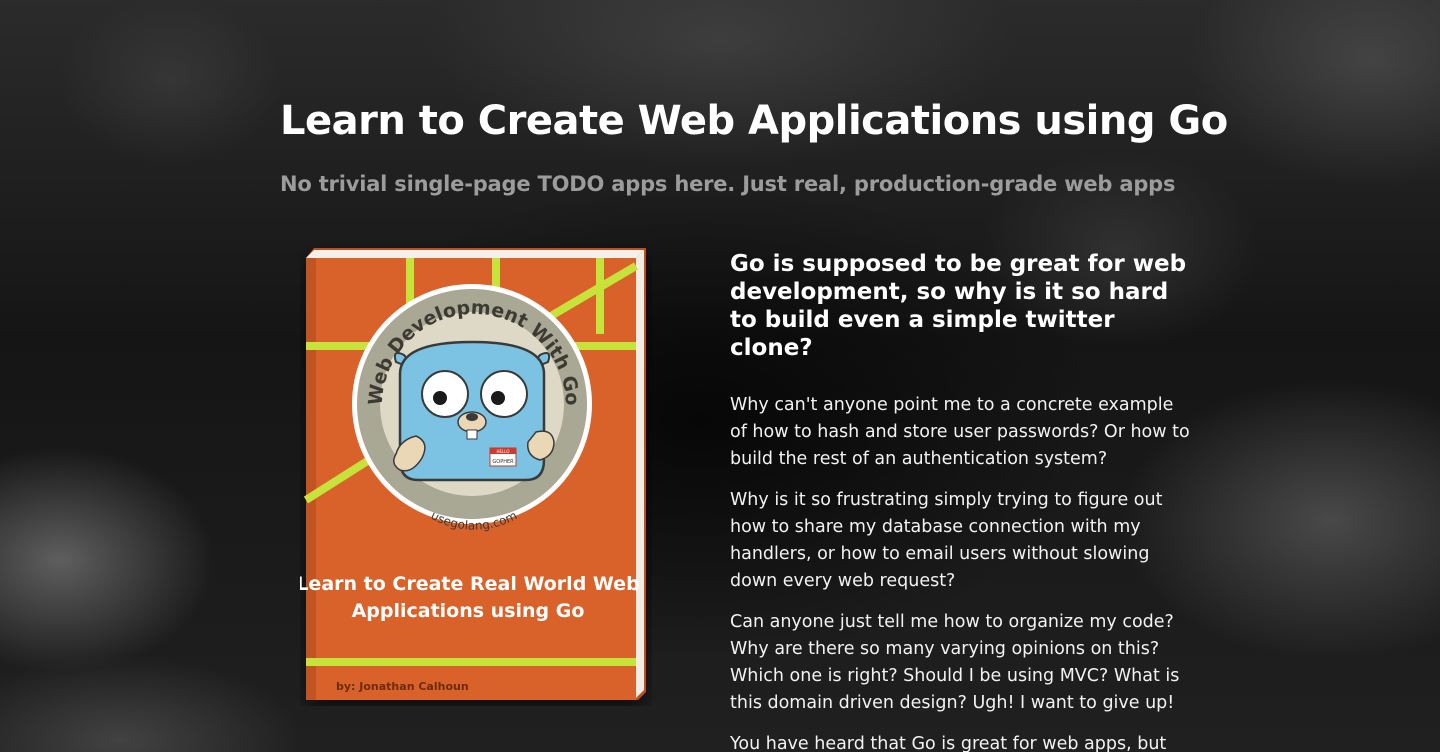  I want to click on cover-title-line-1: Learn to Create Real World Web, so click(470, 584).